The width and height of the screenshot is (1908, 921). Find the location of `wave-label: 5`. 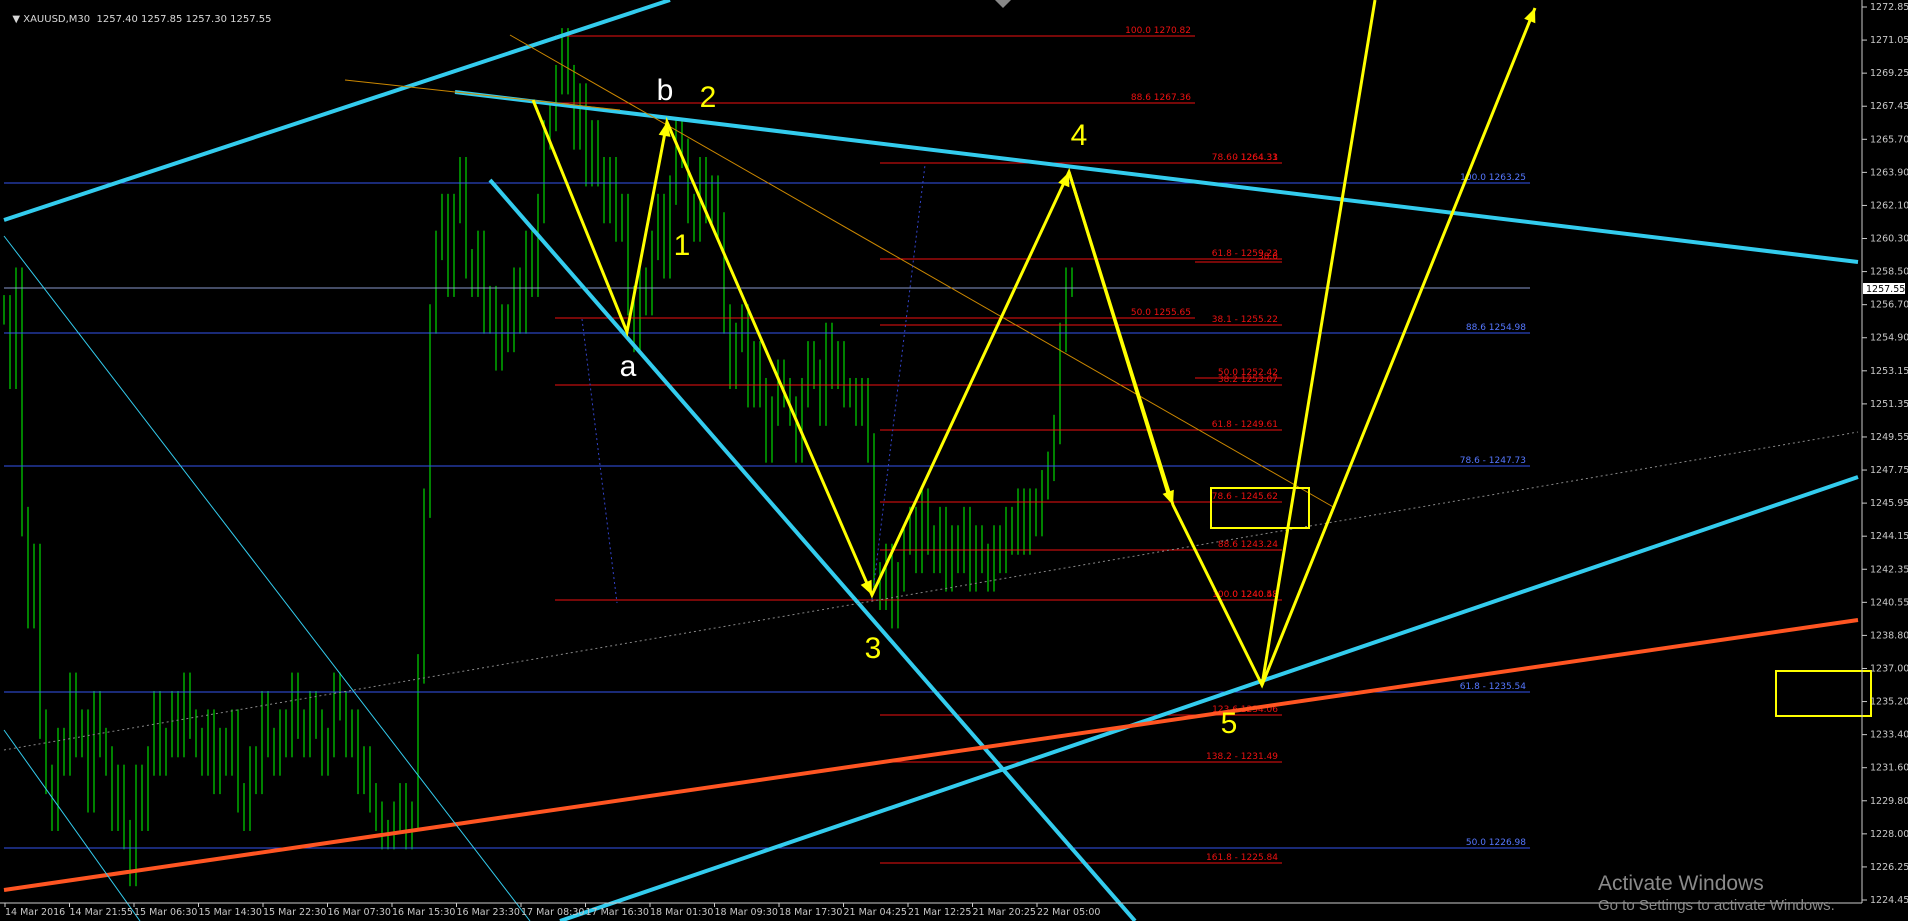

wave-label: 5 is located at coordinates (1229, 723).